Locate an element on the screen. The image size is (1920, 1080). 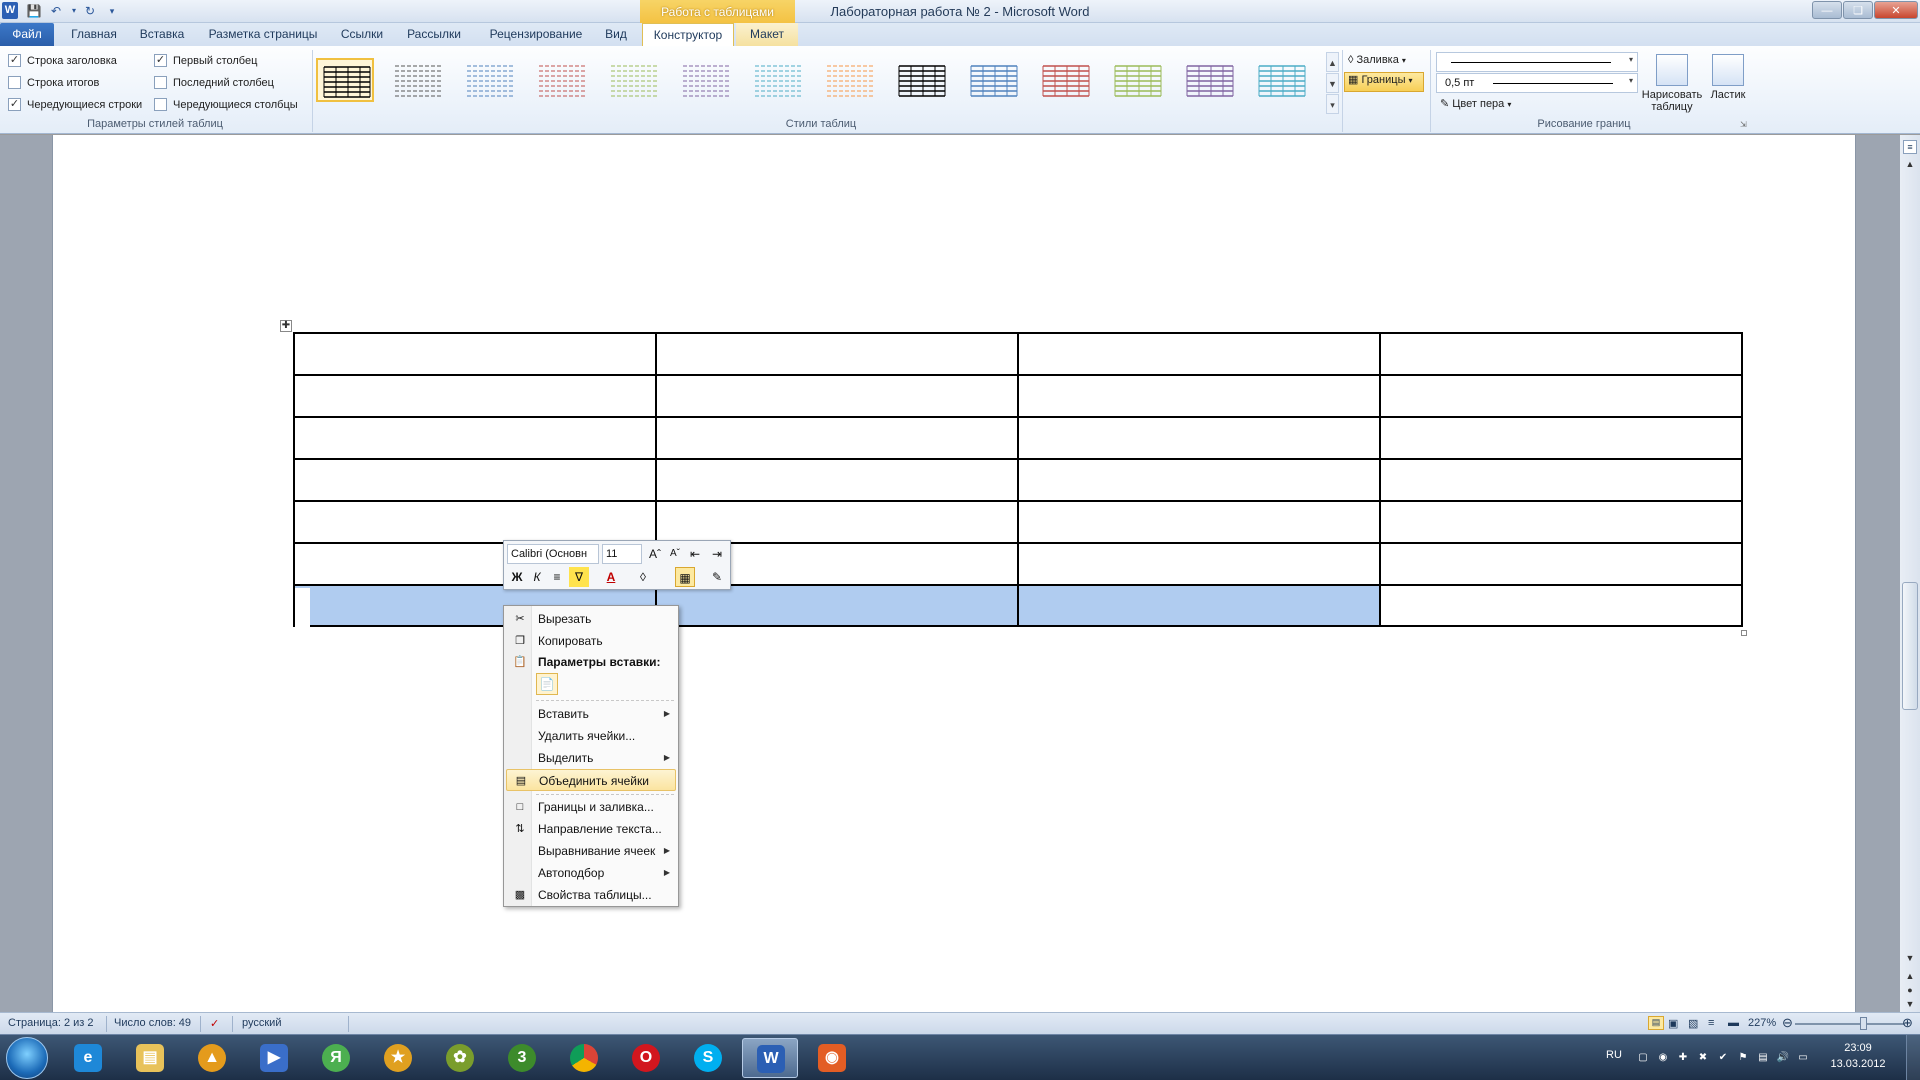
line-style-dropdown: ▾ is located at coordinates (1537, 62).